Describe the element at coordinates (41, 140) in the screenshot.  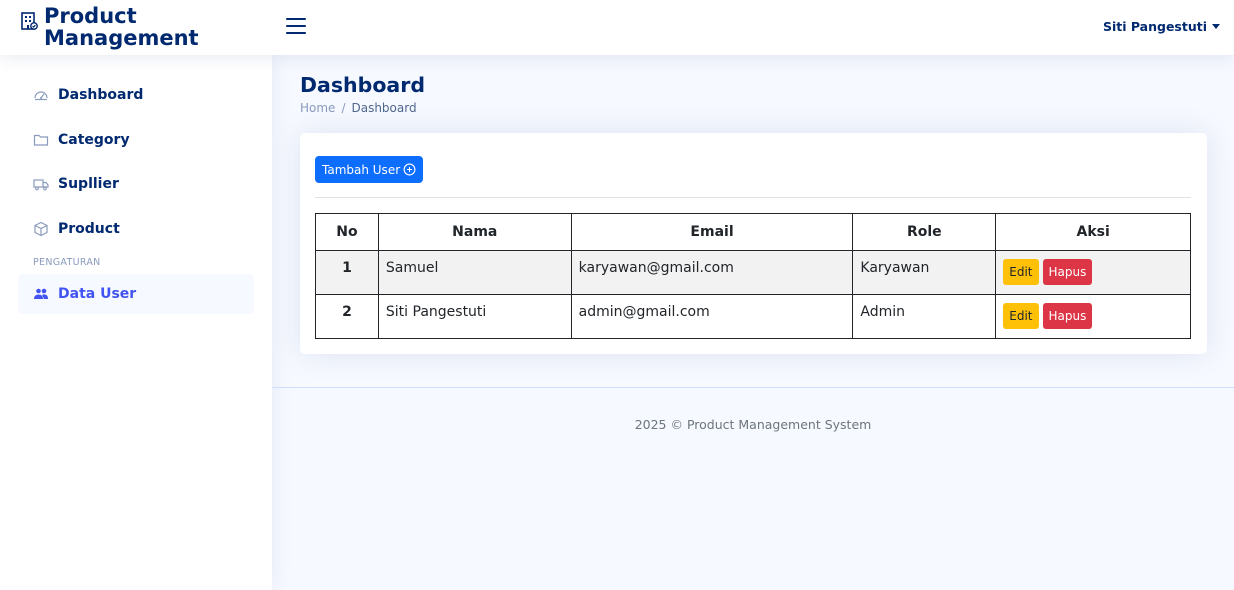
I see `folder-icon` at that location.